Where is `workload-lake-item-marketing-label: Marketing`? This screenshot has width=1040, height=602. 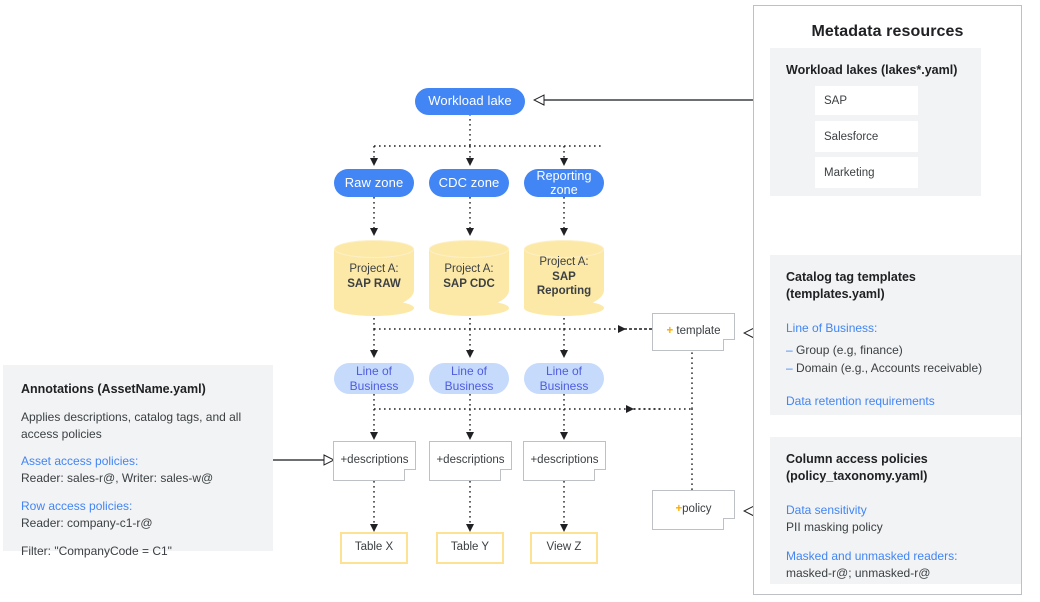 workload-lake-item-marketing-label: Marketing is located at coordinates (849, 172).